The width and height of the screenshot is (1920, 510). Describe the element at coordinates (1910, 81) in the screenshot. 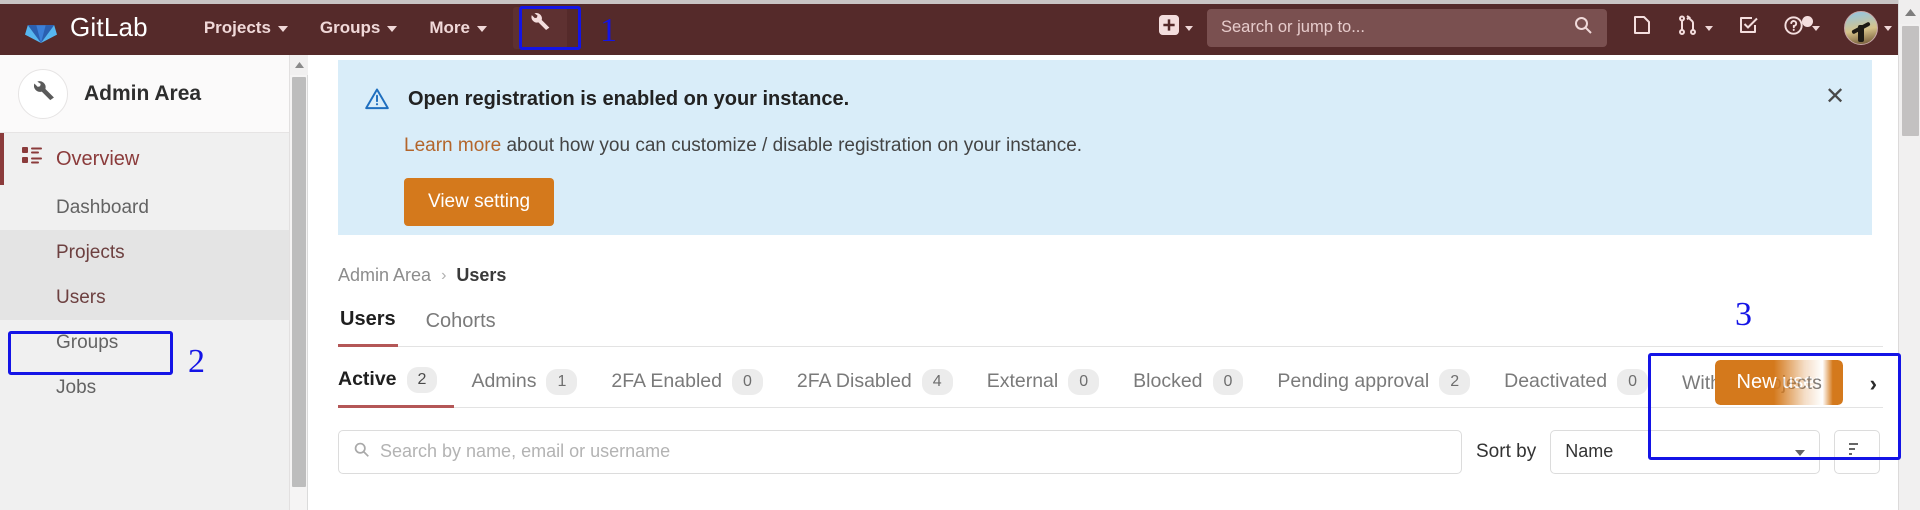

I see `page-scrollbar-thumb` at that location.